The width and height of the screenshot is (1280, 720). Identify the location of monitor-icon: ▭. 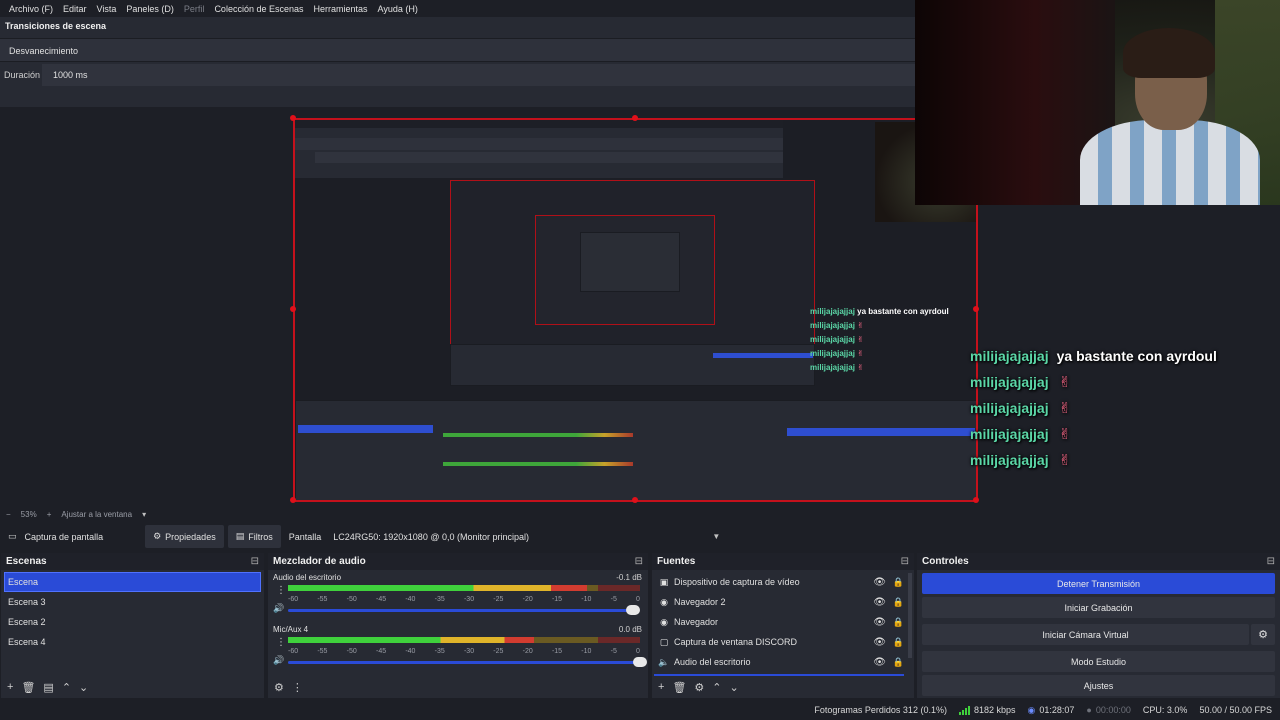
(12, 536).